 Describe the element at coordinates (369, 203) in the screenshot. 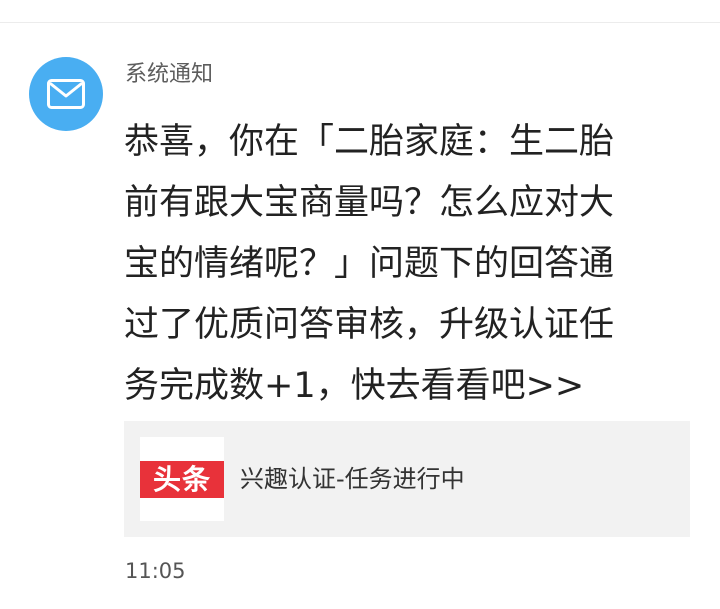

I see `message-line: 前有跟大宝商量吗？怎么应对大` at that location.